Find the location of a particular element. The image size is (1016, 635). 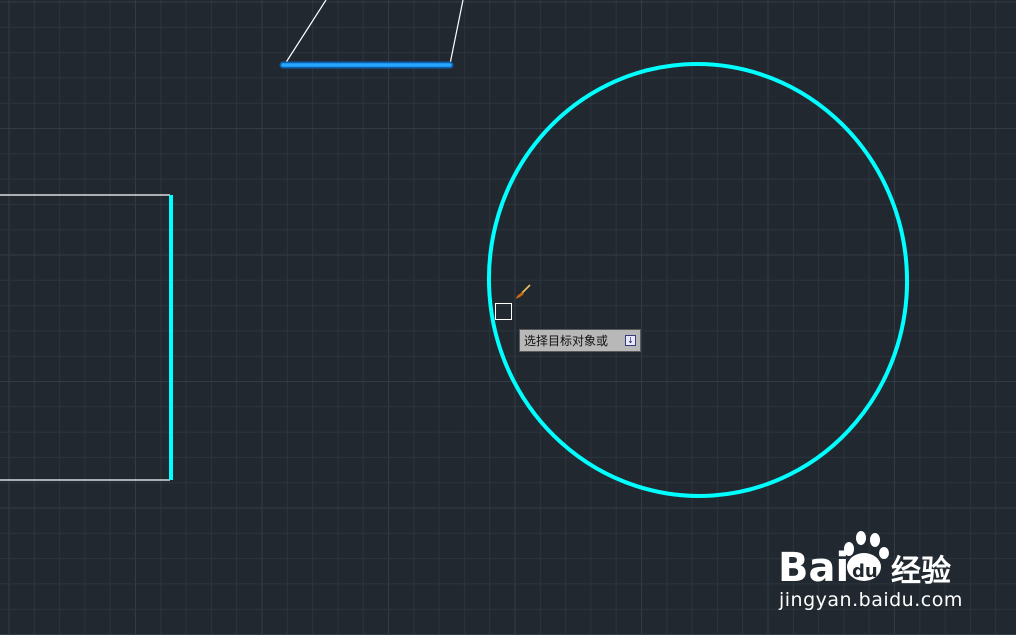

command-prompt-tooltip: 选择目标对象或 ↓ is located at coordinates (580, 340).